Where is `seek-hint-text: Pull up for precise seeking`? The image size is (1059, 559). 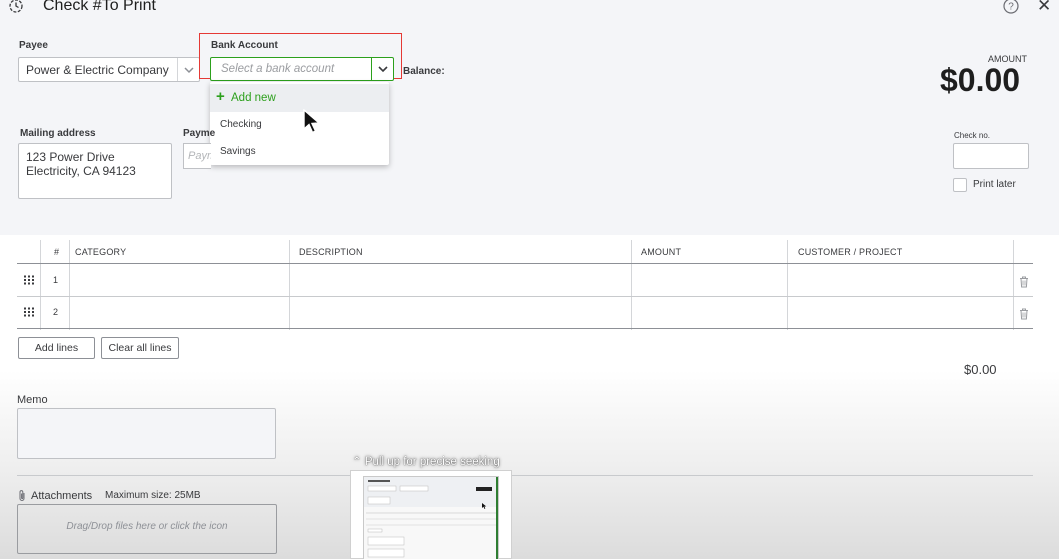 seek-hint-text: Pull up for precise seeking is located at coordinates (432, 462).